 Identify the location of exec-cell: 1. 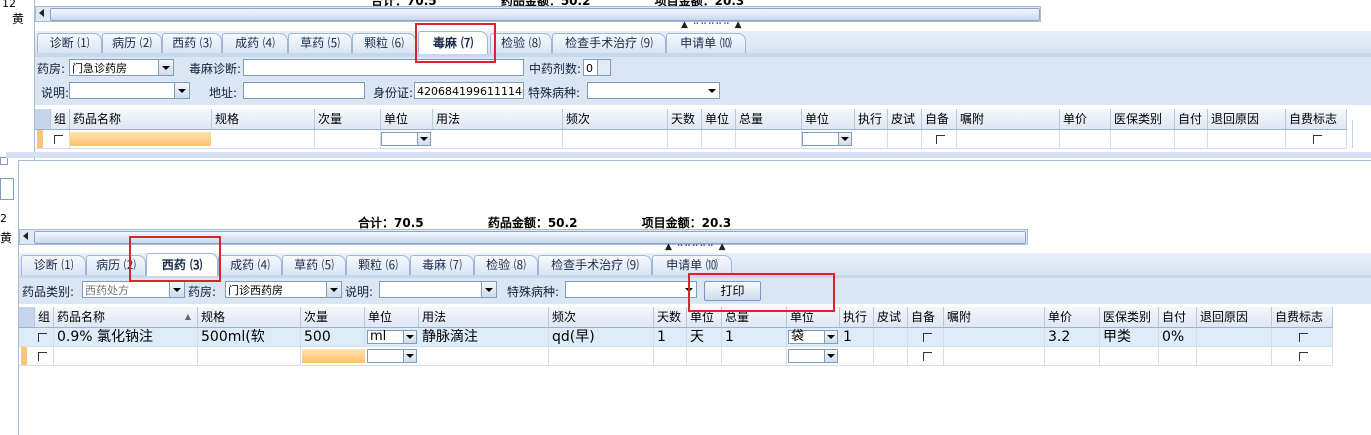
(857, 337).